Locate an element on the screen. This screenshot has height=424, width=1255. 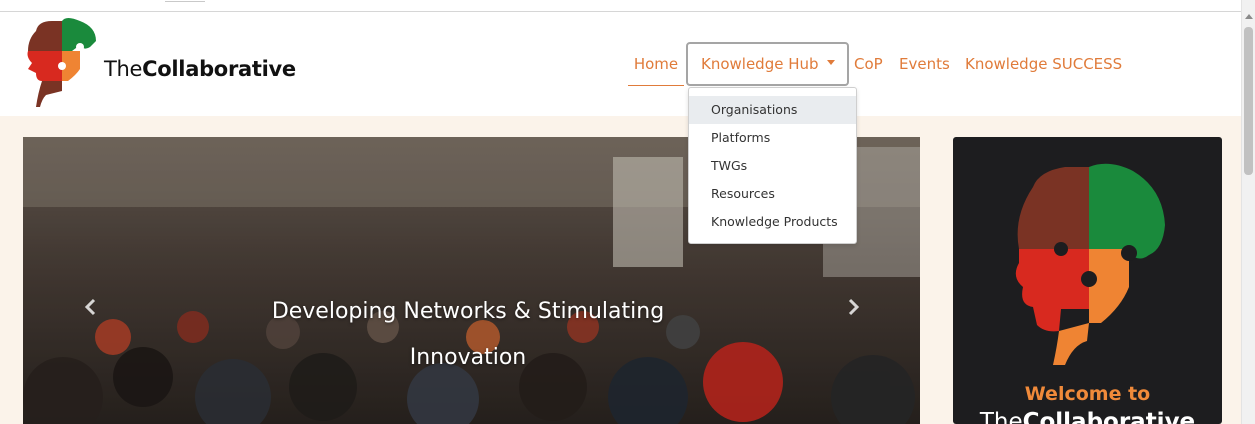
chevron-left-icon is located at coordinates (91, 307).